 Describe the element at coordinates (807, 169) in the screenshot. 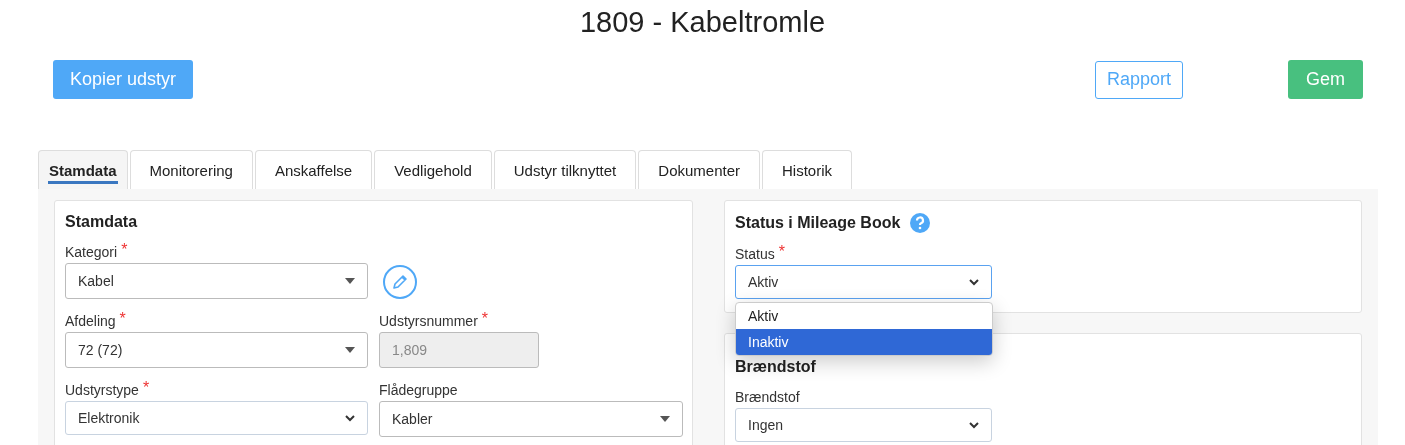

I see `tab: Historik` at that location.